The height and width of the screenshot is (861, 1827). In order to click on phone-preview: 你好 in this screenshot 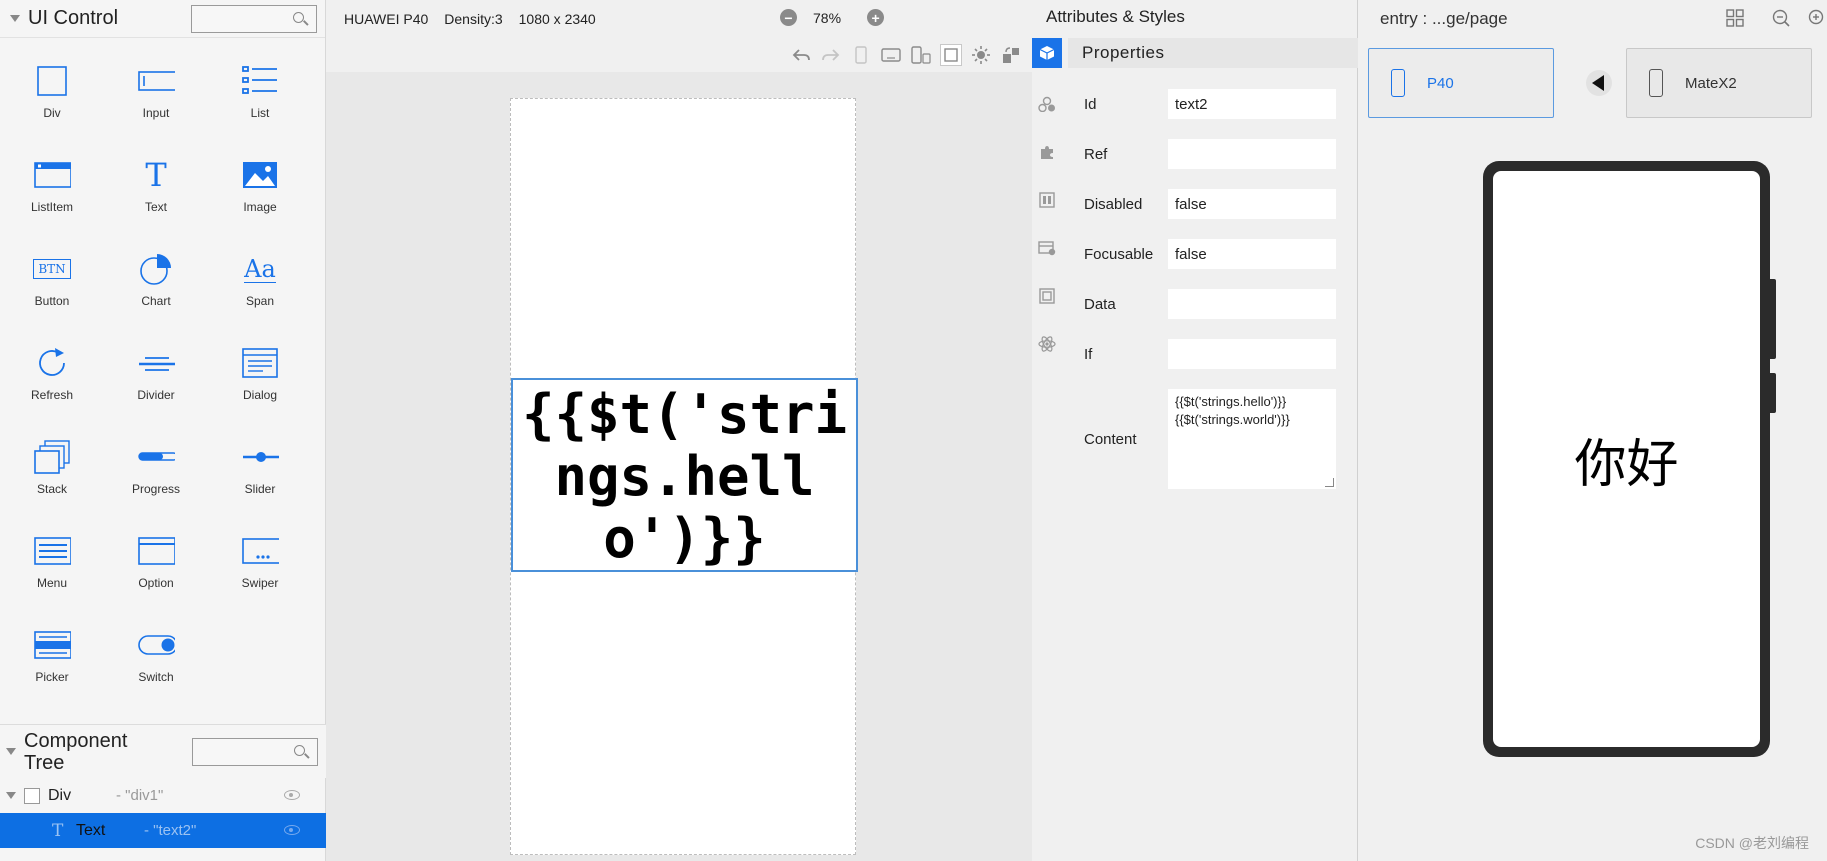, I will do `click(1629, 459)`.